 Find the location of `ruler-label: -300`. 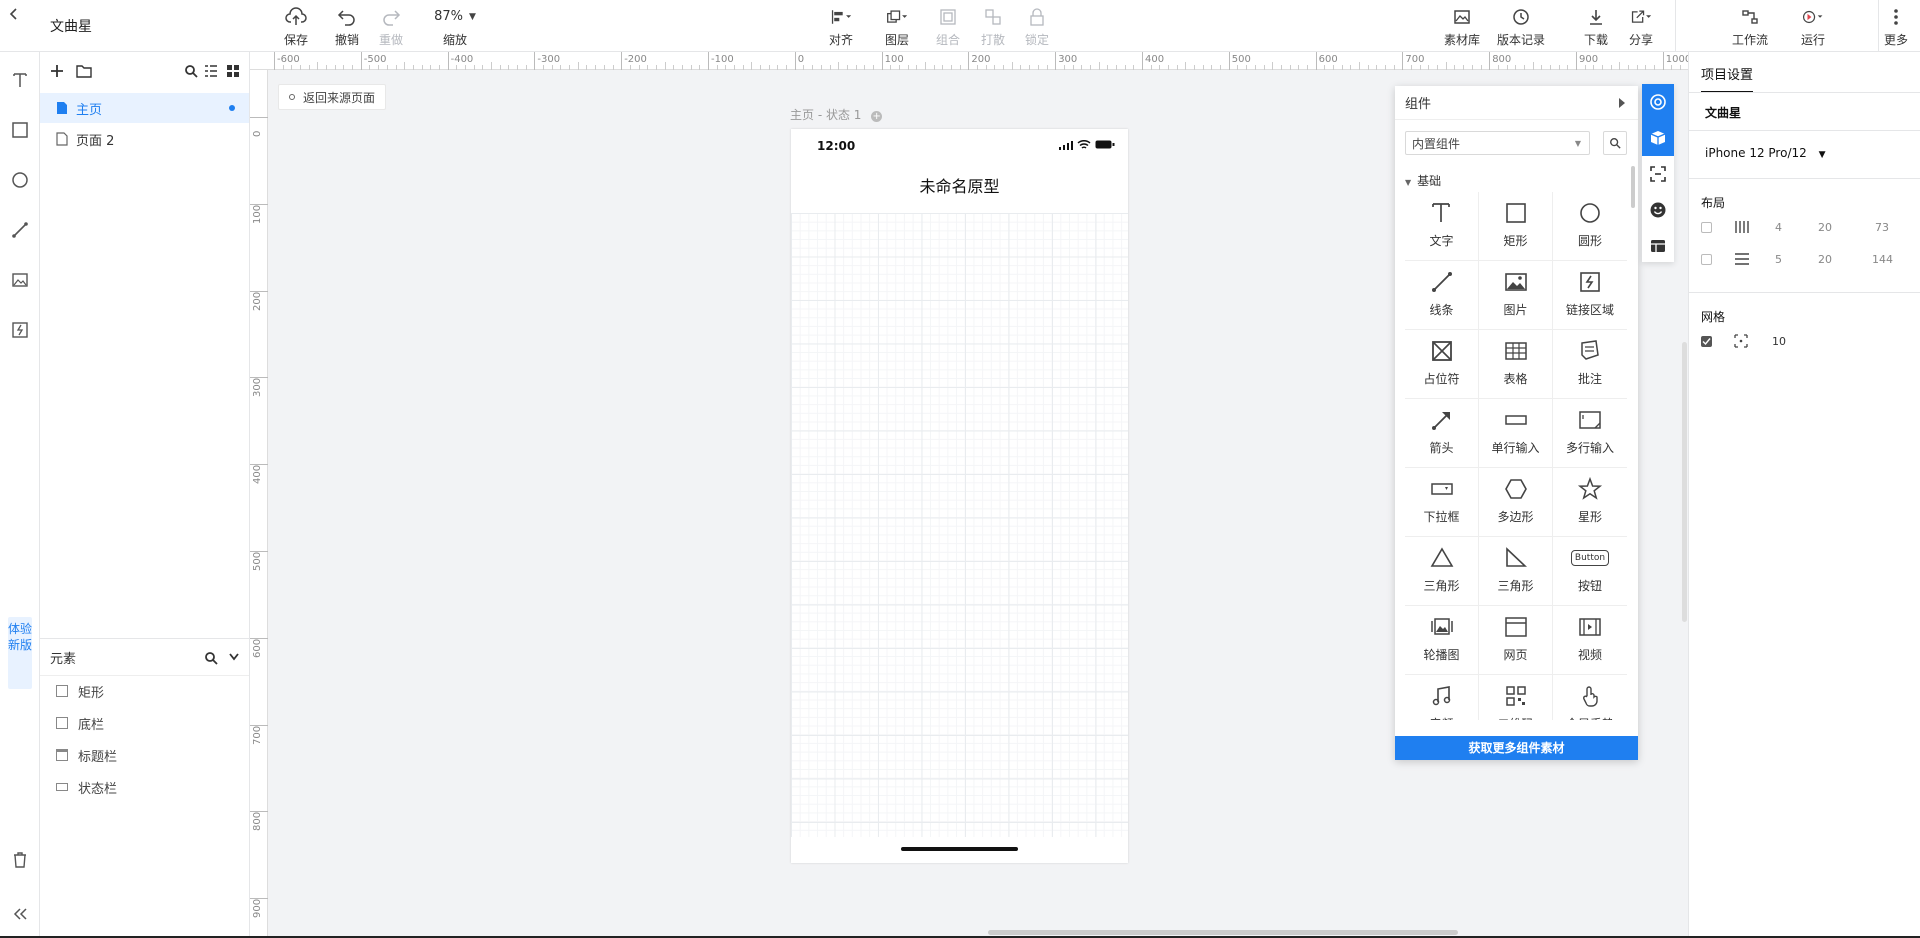

ruler-label: -300 is located at coordinates (549, 59).